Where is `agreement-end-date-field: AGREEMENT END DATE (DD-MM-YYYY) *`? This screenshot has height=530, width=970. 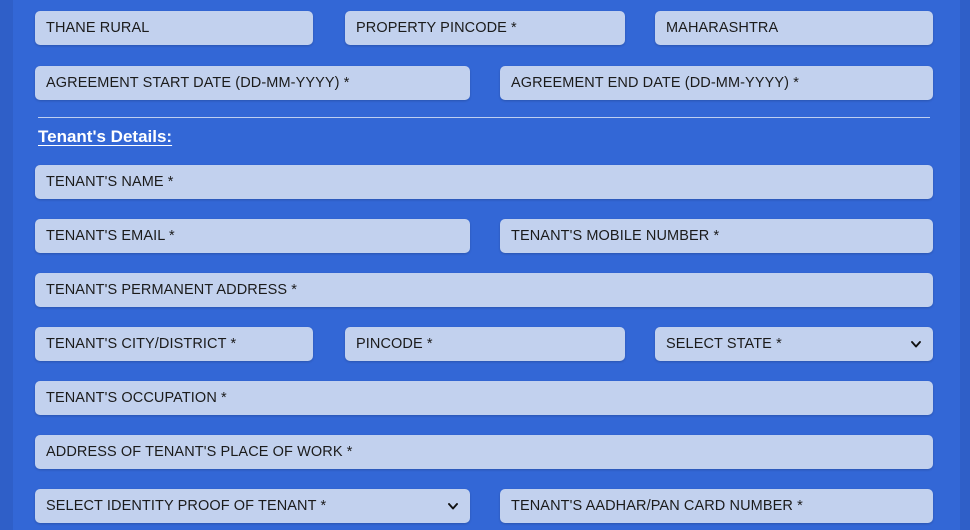 agreement-end-date-field: AGREEMENT END DATE (DD-MM-YYYY) * is located at coordinates (716, 83).